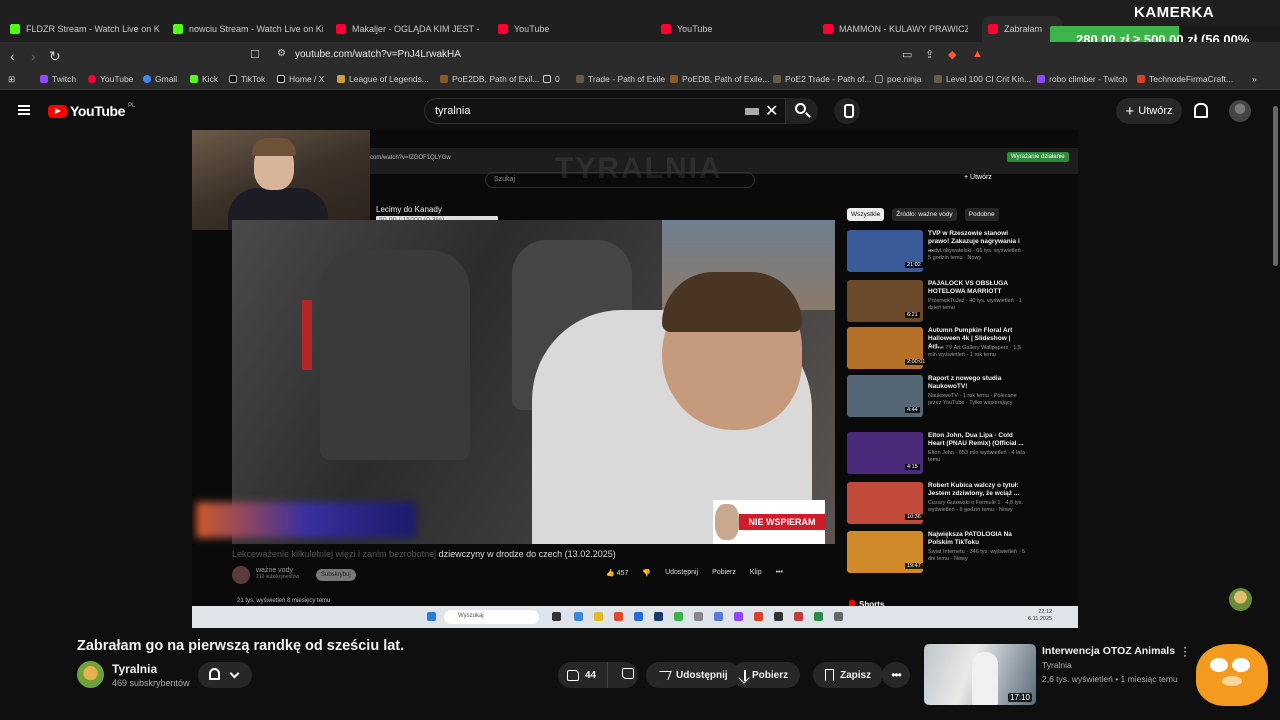  I want to click on dislike-button, so click(624, 675).